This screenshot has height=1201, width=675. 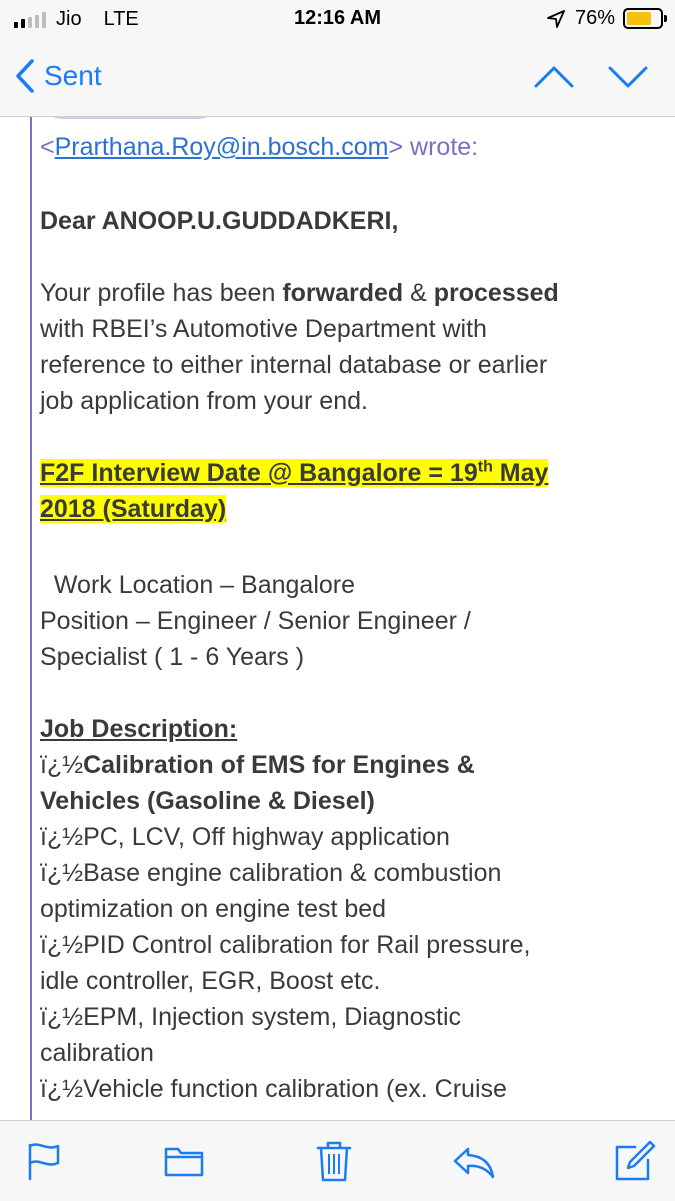 I want to click on battery-percent: 76%, so click(x=594, y=18).